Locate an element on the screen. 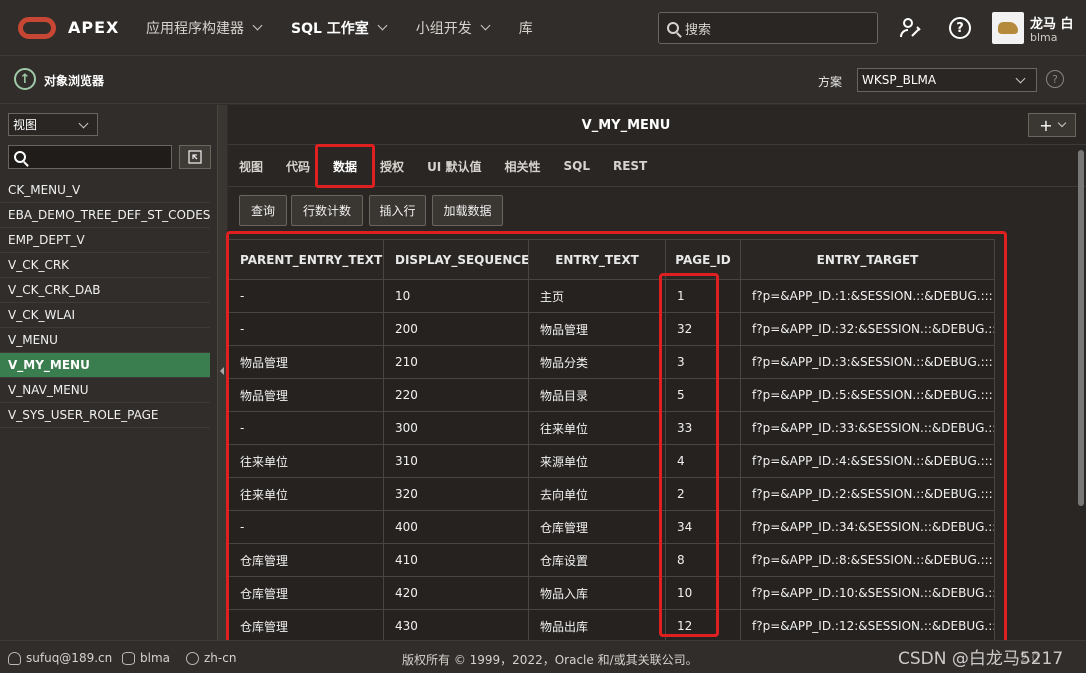 This screenshot has width=1086, height=673. object-type-value: 视图 is located at coordinates (25, 125).